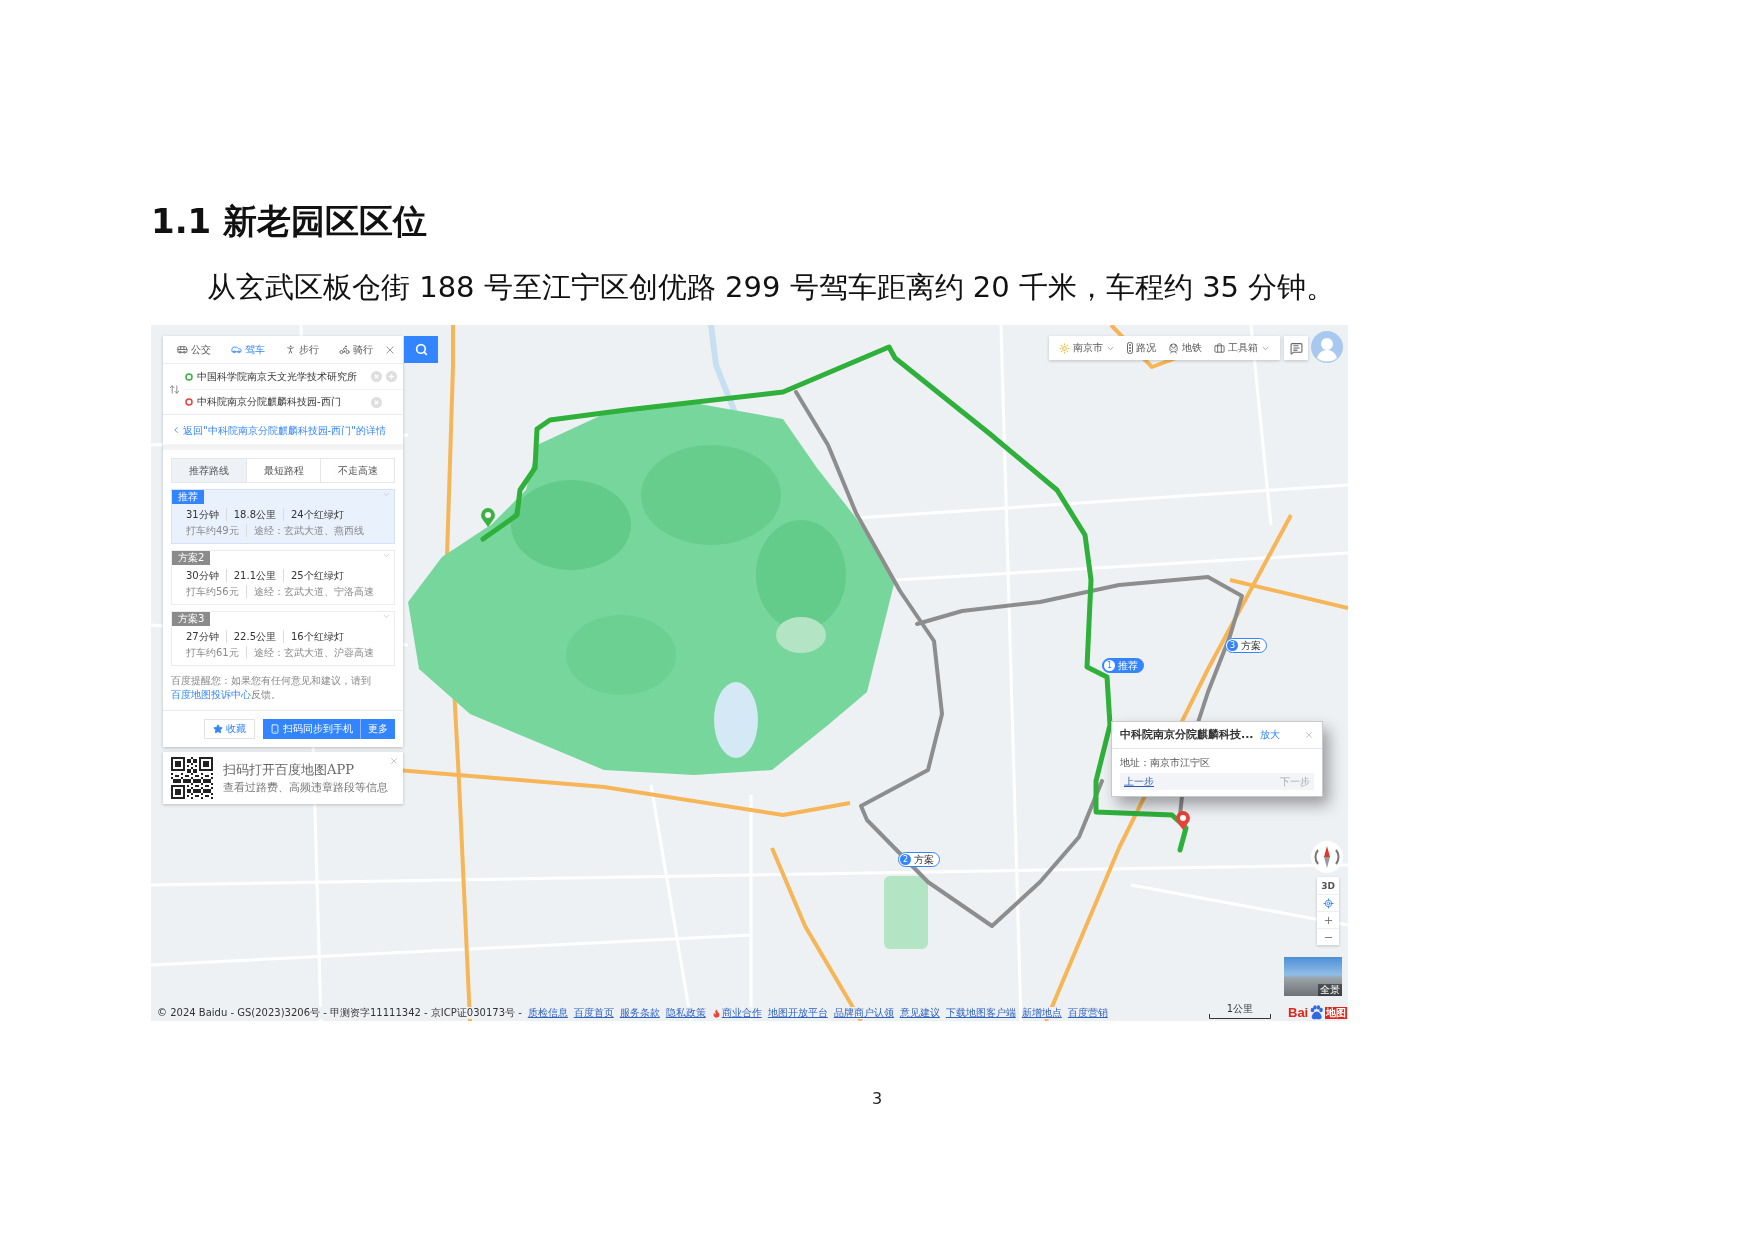 The height and width of the screenshot is (1241, 1754). I want to click on save-button: 收藏, so click(229, 729).